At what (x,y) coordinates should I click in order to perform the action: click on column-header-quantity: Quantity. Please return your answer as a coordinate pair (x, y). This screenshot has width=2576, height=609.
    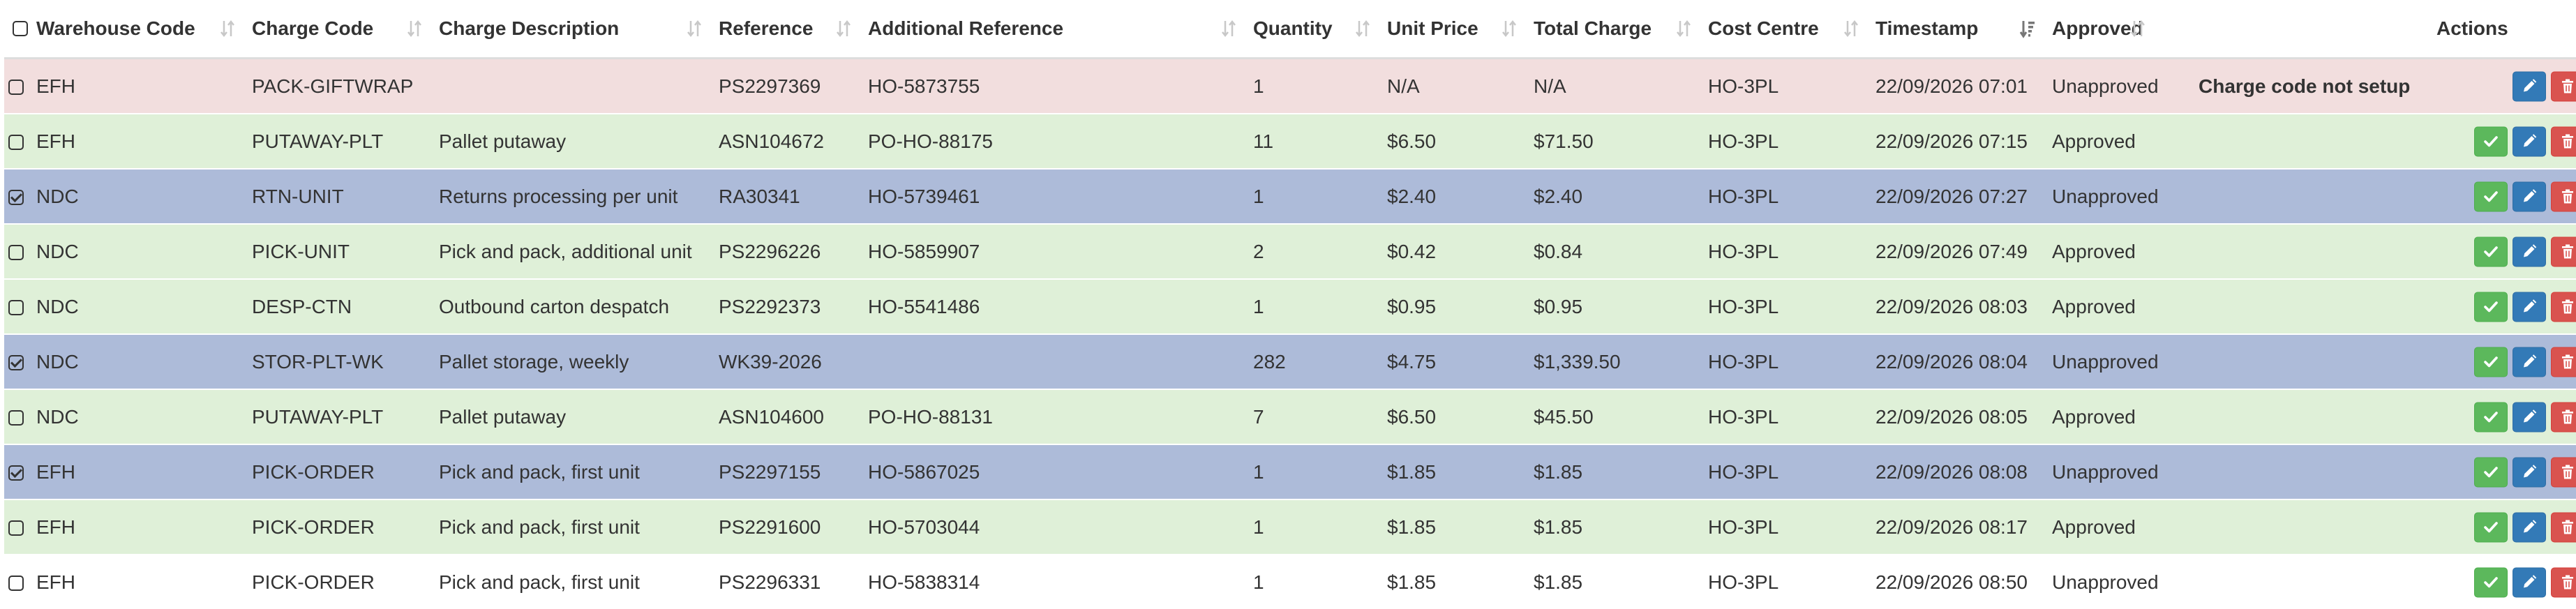
    Looking at the image, I should click on (1316, 29).